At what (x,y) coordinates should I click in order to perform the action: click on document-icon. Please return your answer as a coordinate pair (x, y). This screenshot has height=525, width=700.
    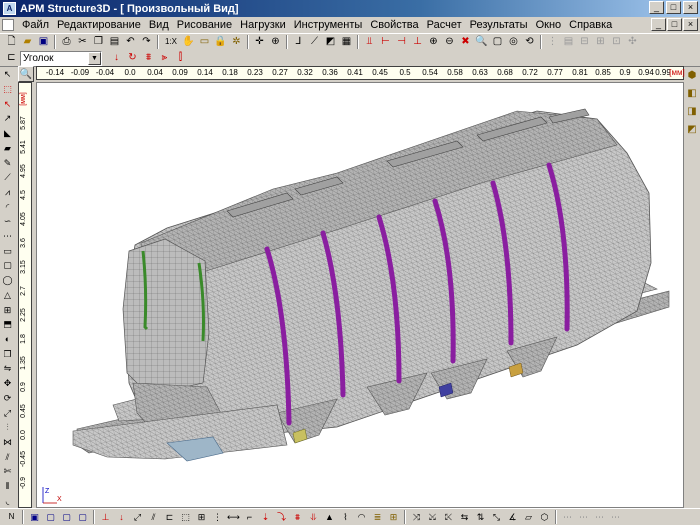
    Looking at the image, I should click on (8, 25).